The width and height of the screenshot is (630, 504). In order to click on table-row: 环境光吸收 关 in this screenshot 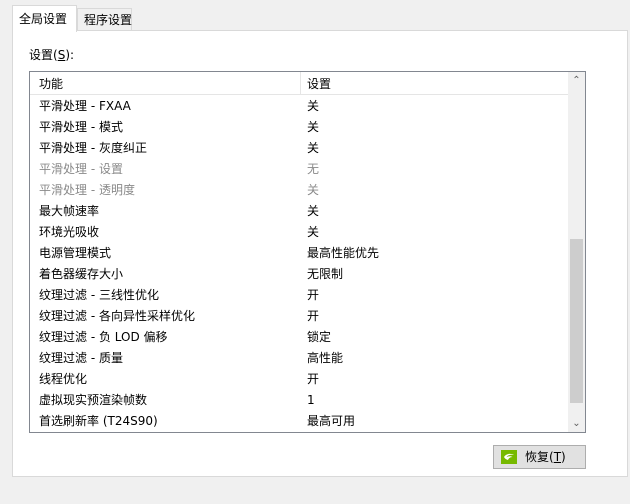, I will do `click(299, 232)`.